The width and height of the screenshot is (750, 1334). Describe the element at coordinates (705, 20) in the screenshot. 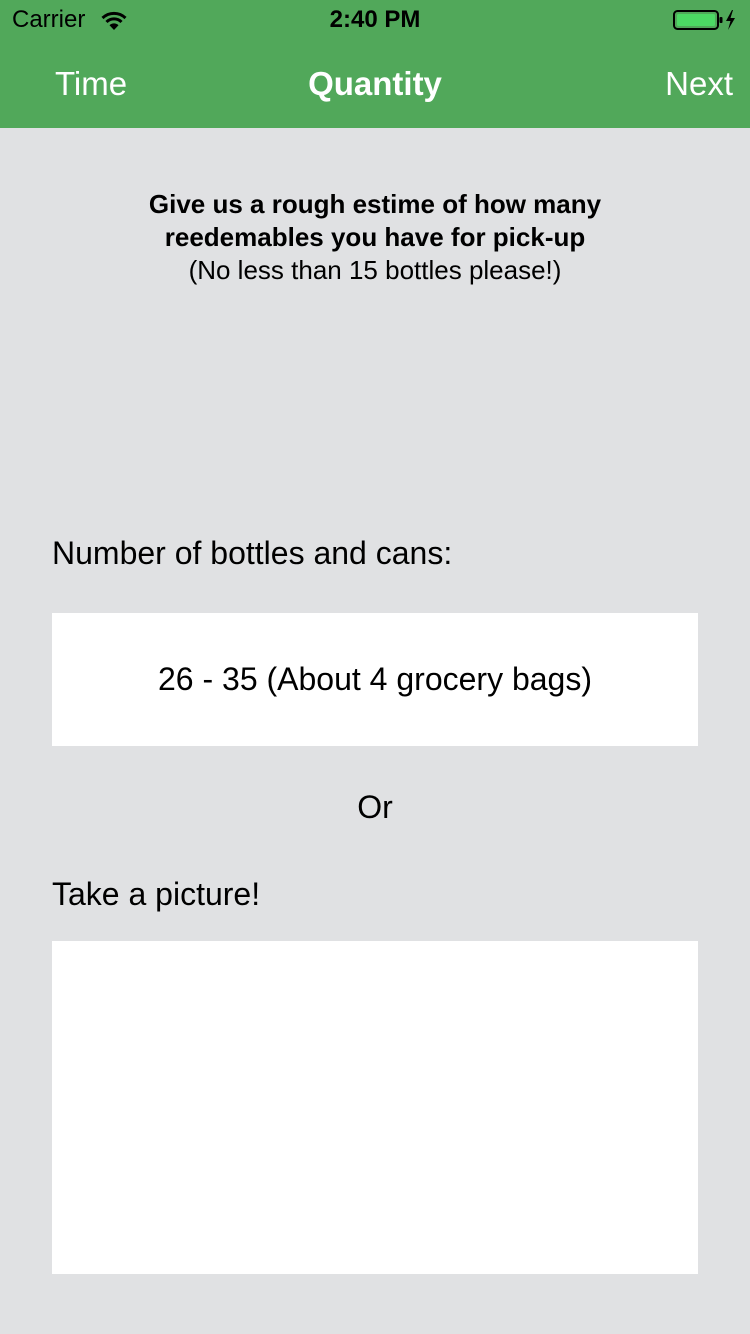

I see `battery-charging-icon` at that location.